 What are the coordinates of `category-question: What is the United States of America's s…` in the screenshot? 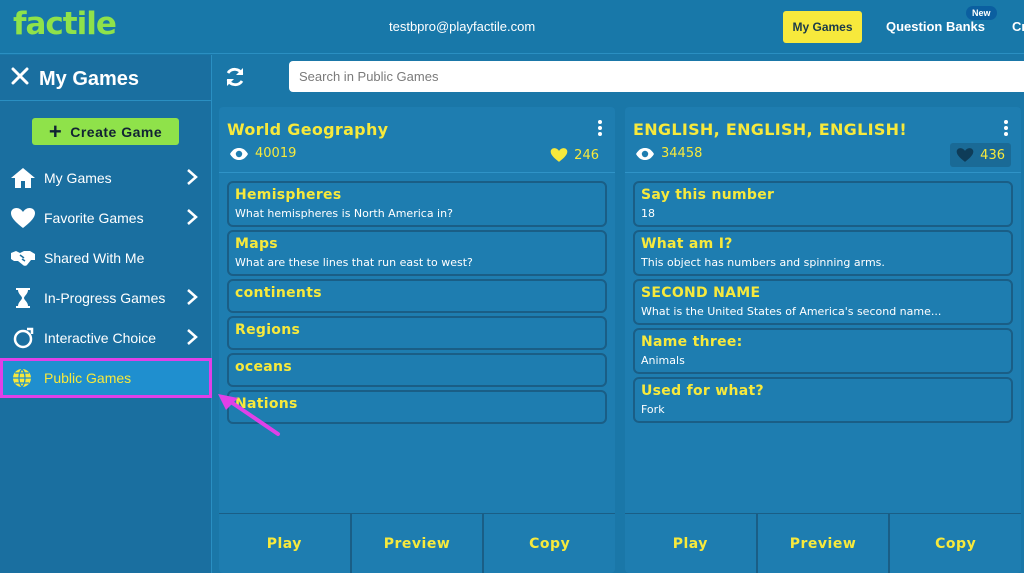 It's located at (791, 311).